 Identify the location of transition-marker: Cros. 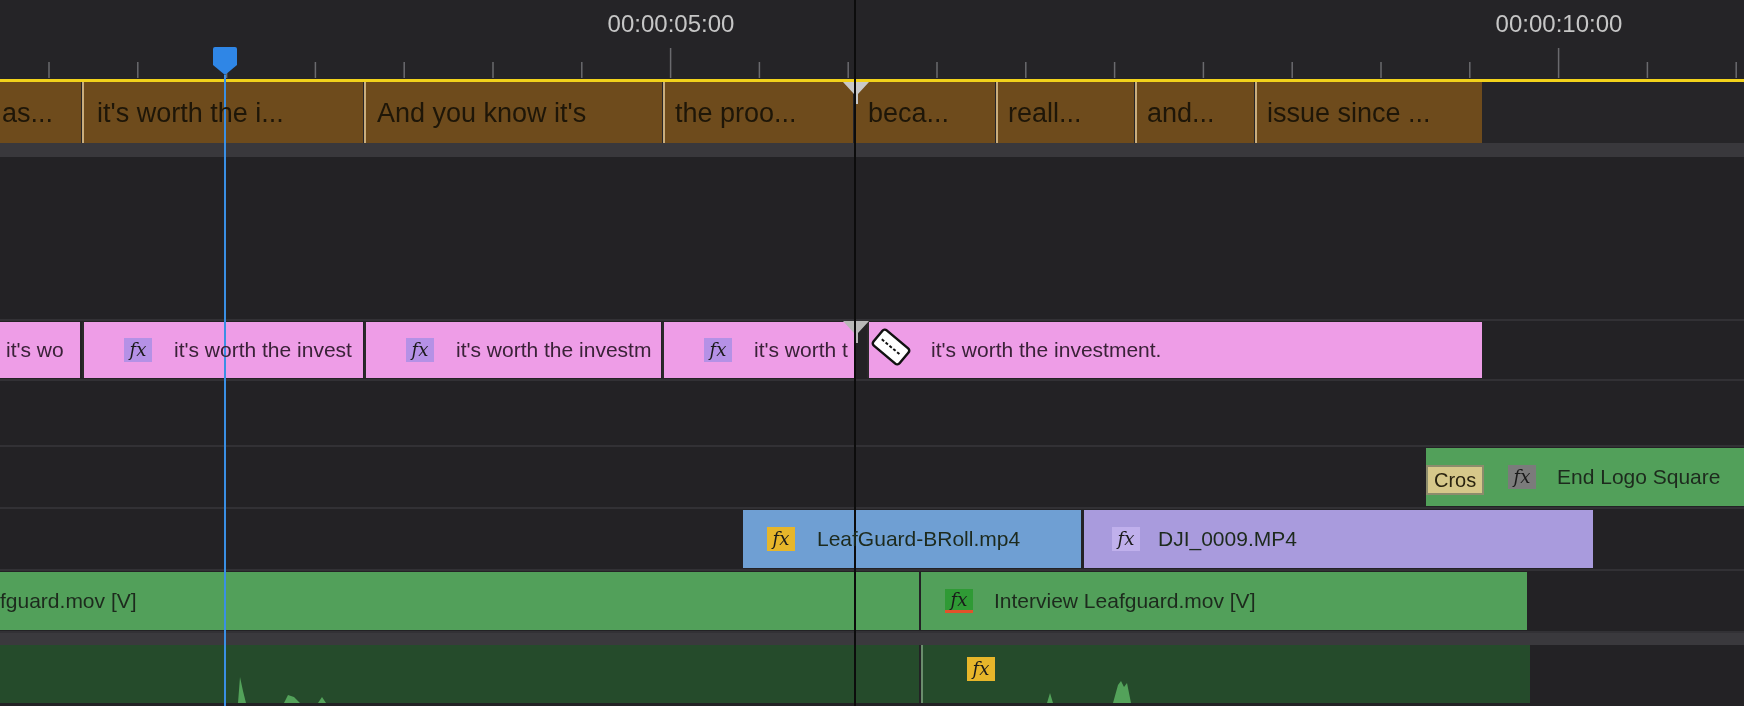
(1455, 480).